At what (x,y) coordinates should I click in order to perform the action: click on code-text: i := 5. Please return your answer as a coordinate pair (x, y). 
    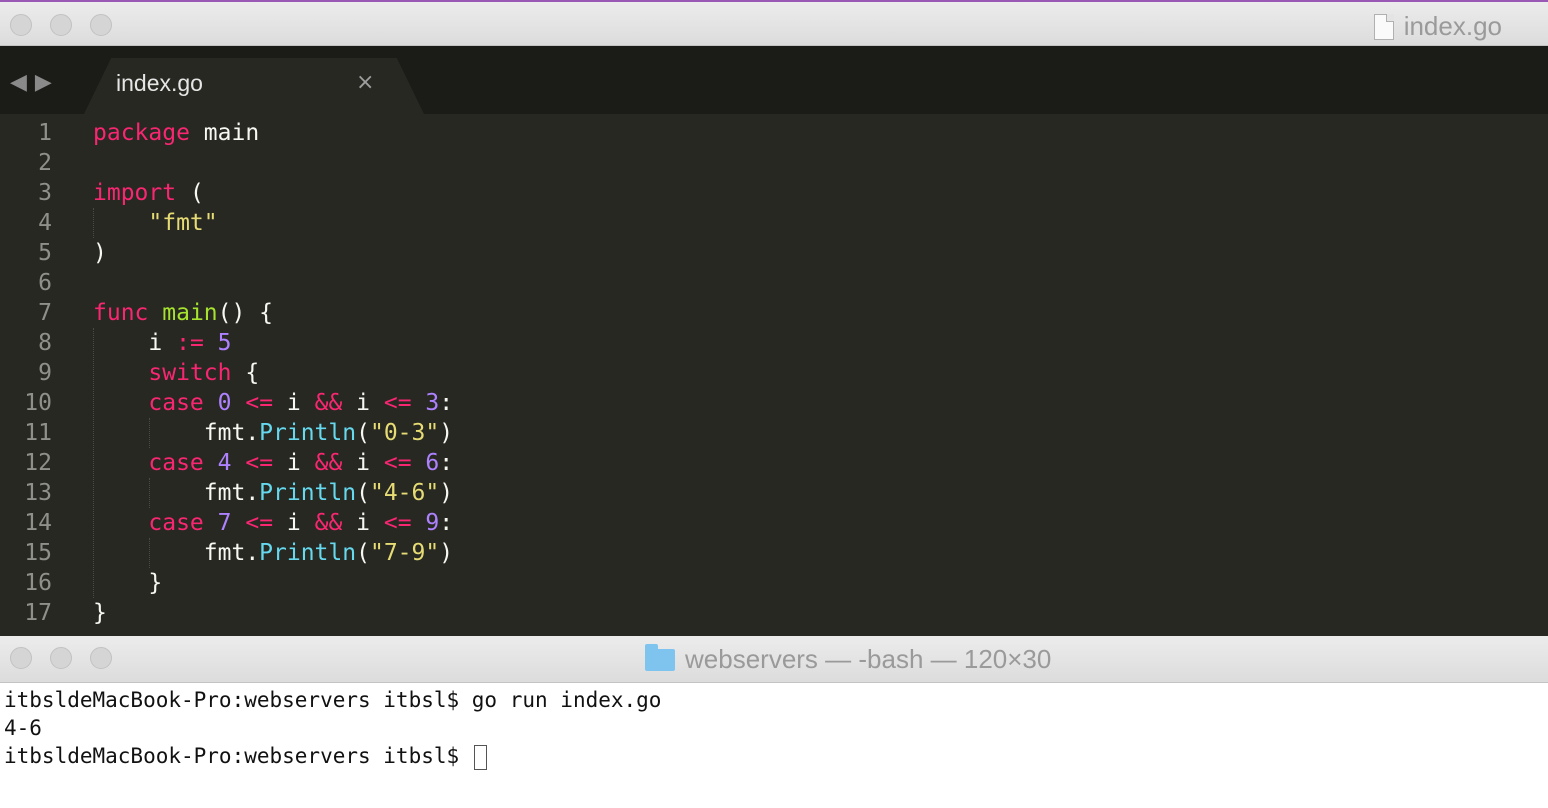
    Looking at the image, I should click on (162, 343).